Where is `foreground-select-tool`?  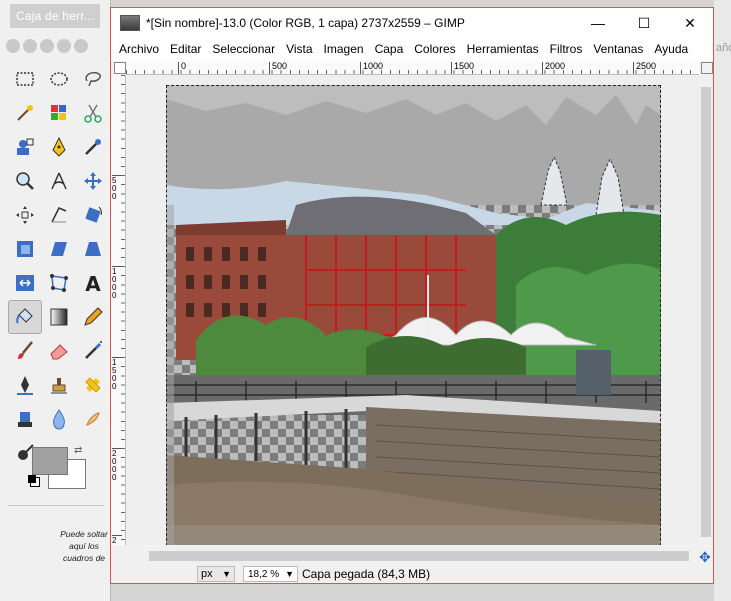
foreground-select-tool is located at coordinates (25, 147).